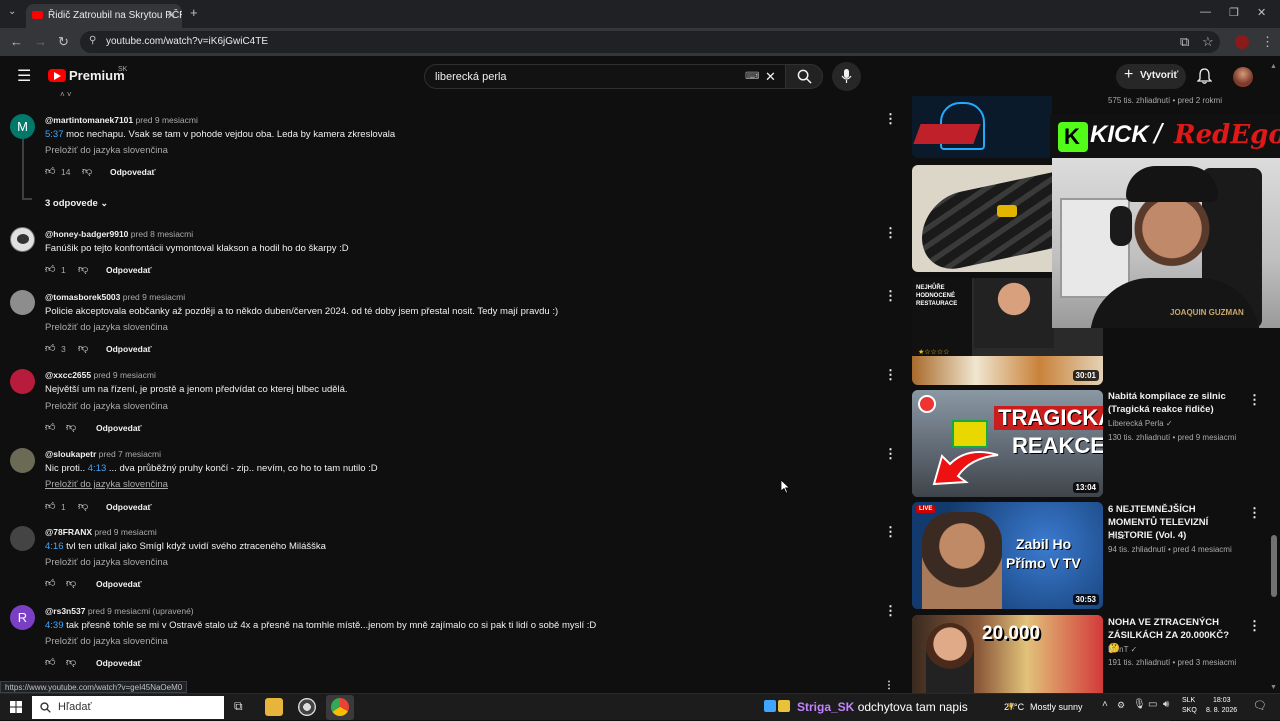 The image size is (1280, 721). Describe the element at coordinates (1205, 12) in the screenshot. I see `minimize-icon: —` at that location.